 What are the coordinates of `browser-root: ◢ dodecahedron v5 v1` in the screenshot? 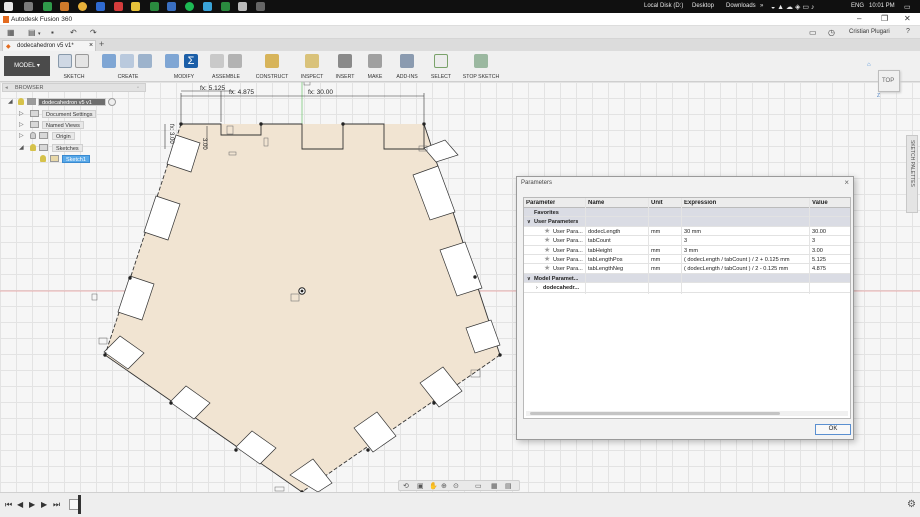 It's located at (74, 101).